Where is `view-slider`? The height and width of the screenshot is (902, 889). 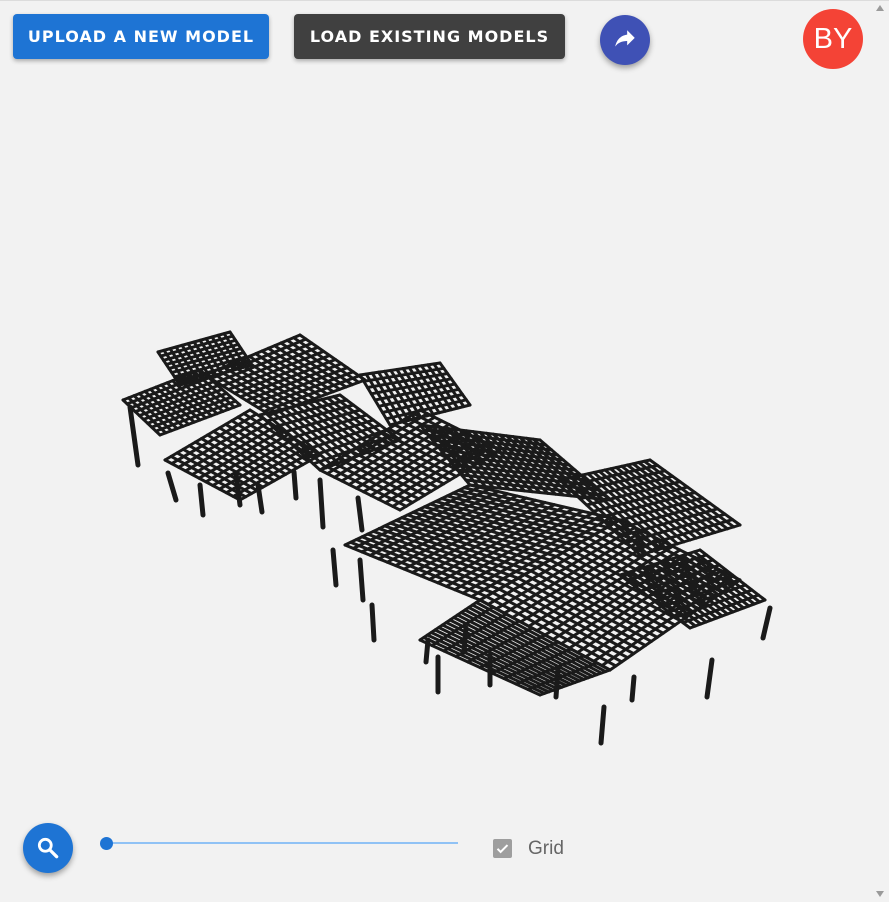 view-slider is located at coordinates (279, 843).